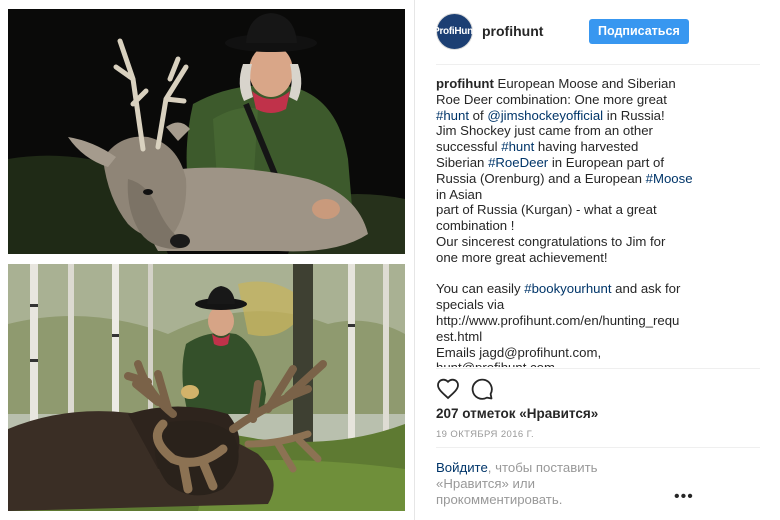 This screenshot has width=780, height=520. What do you see at coordinates (462, 162) in the screenshot?
I see `caption-text: Siberian` at bounding box center [462, 162].